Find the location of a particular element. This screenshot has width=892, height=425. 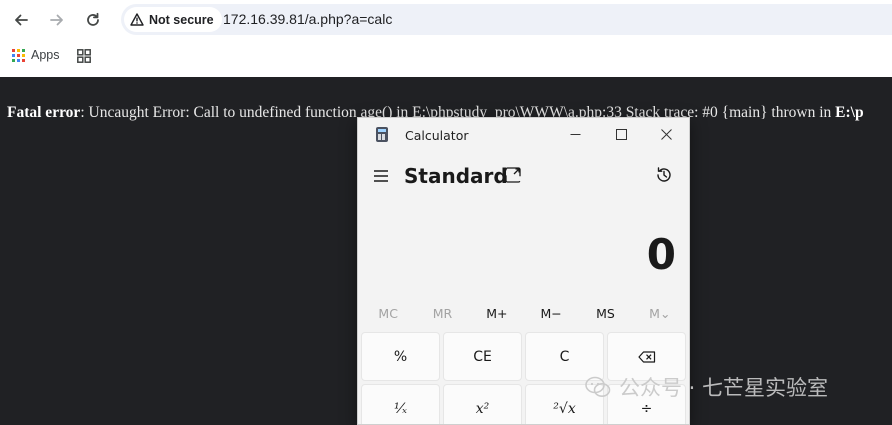

arrow-right-icon is located at coordinates (56, 20).